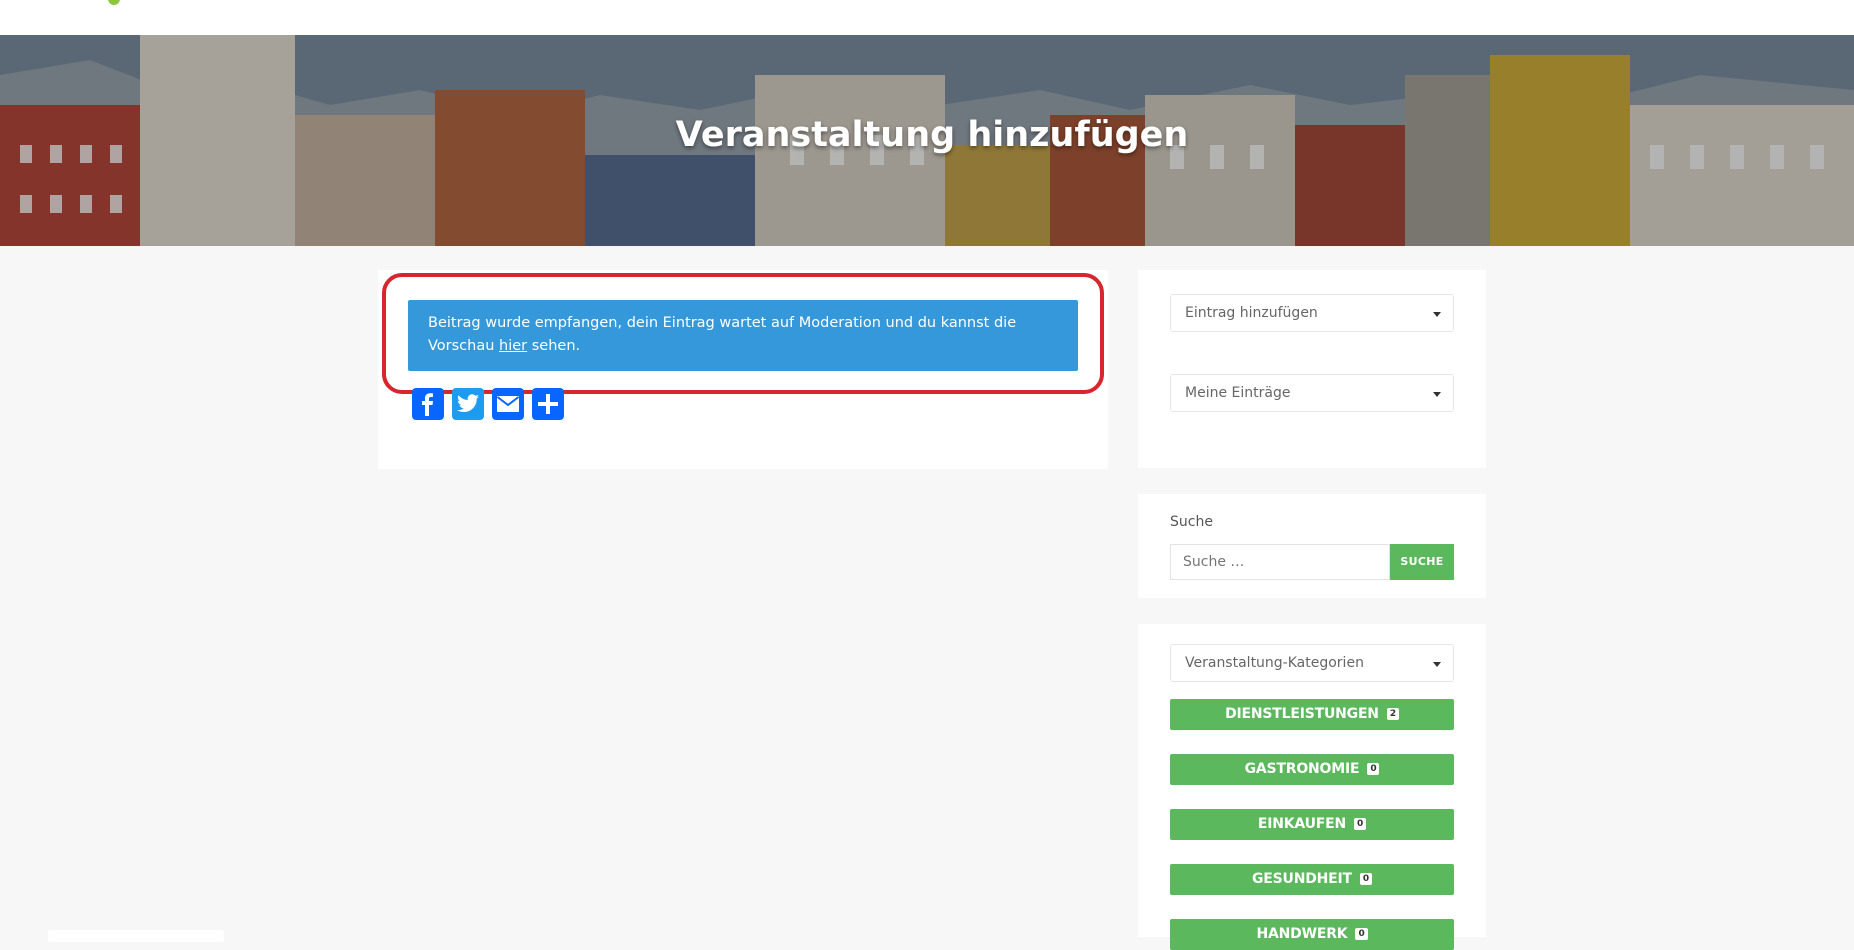 The width and height of the screenshot is (1854, 950). I want to click on my-entries-select-label: Meine Einträge, so click(1238, 393).